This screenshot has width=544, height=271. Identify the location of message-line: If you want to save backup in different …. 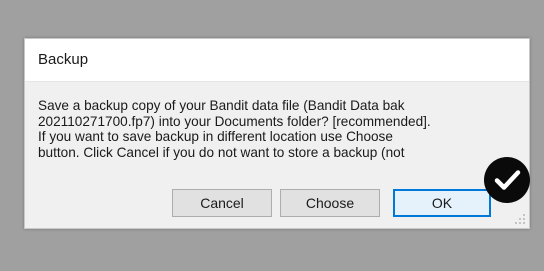
(215, 136).